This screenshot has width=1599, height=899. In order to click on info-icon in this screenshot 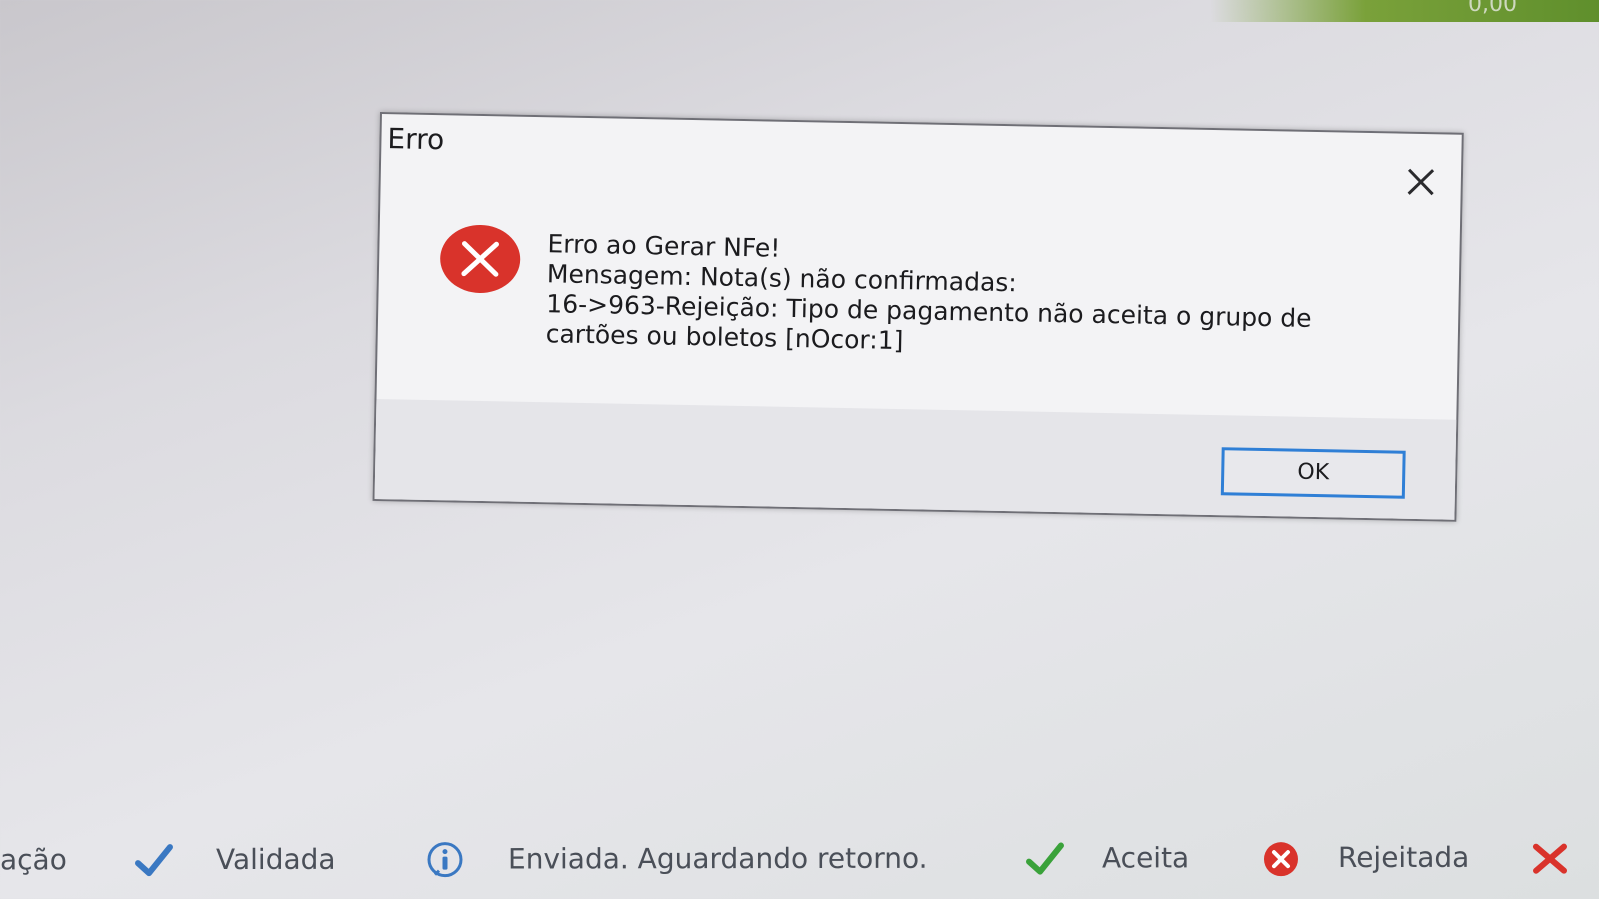, I will do `click(445, 860)`.